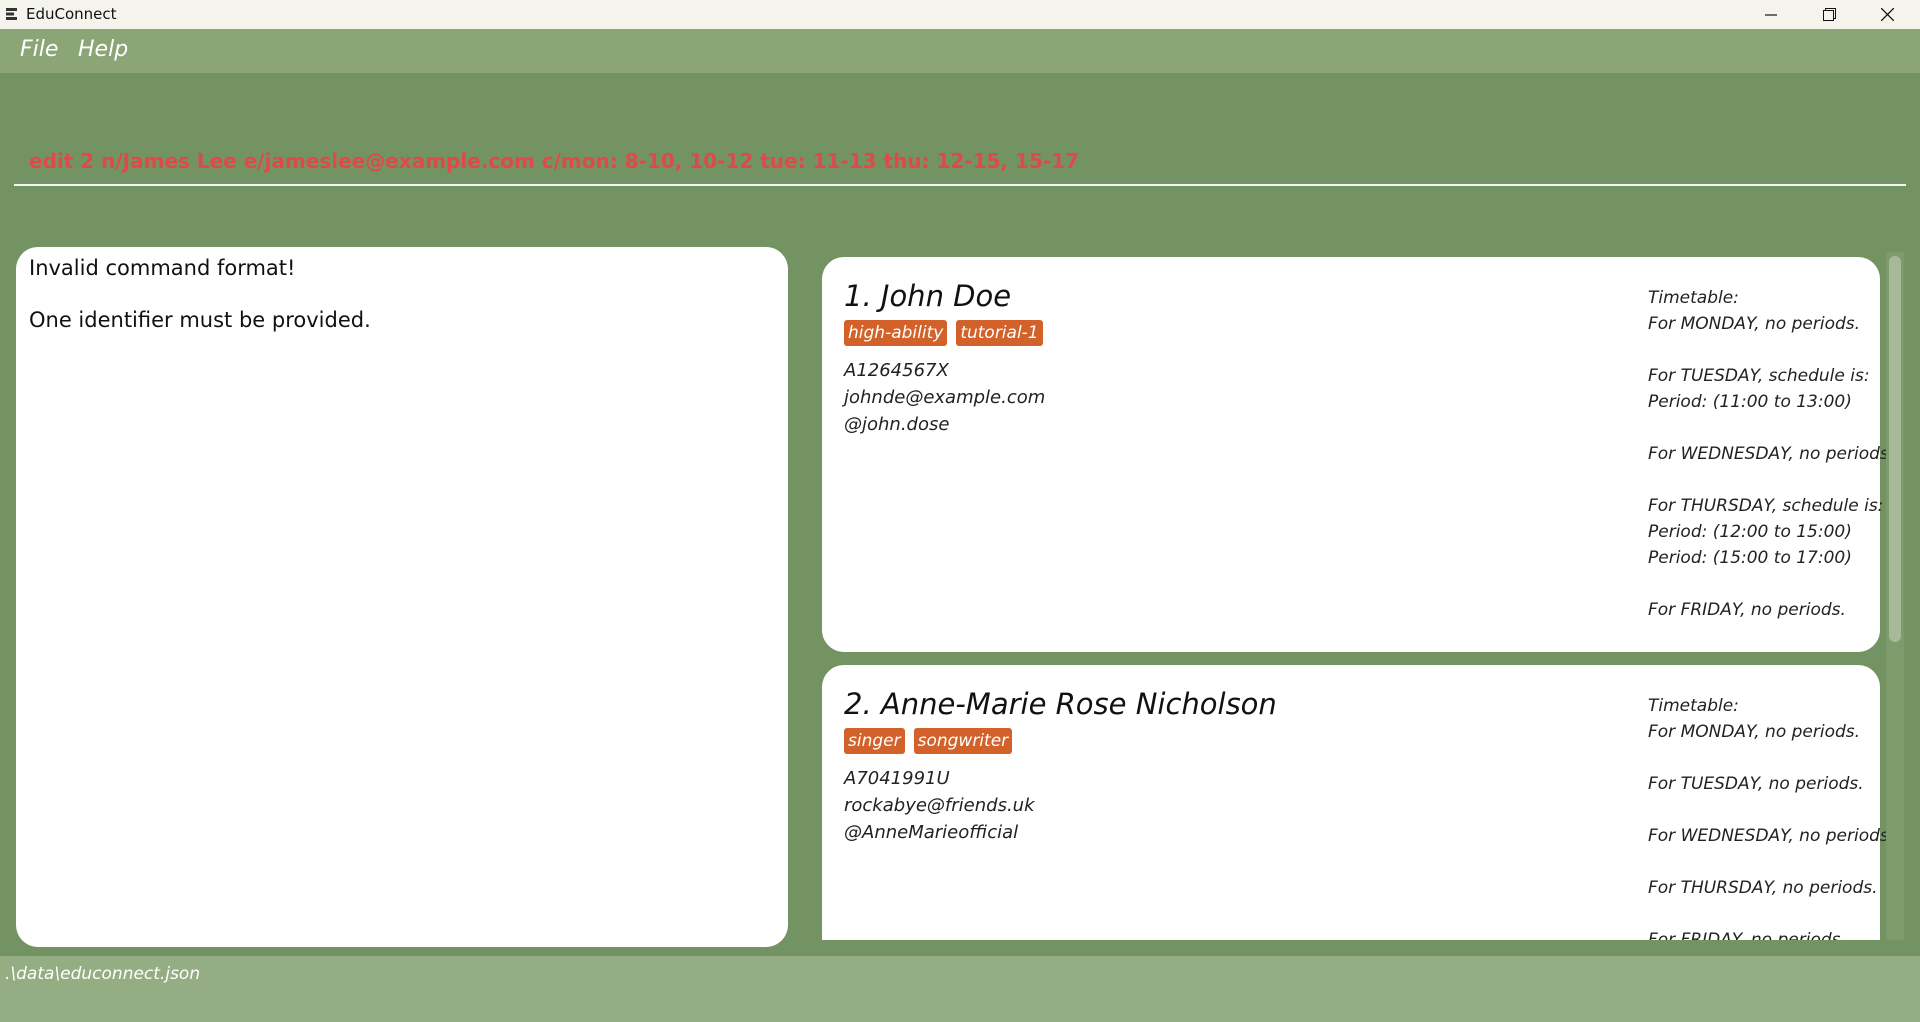 The height and width of the screenshot is (1022, 1920). Describe the element at coordinates (103, 49) in the screenshot. I see `menu-help: Help` at that location.